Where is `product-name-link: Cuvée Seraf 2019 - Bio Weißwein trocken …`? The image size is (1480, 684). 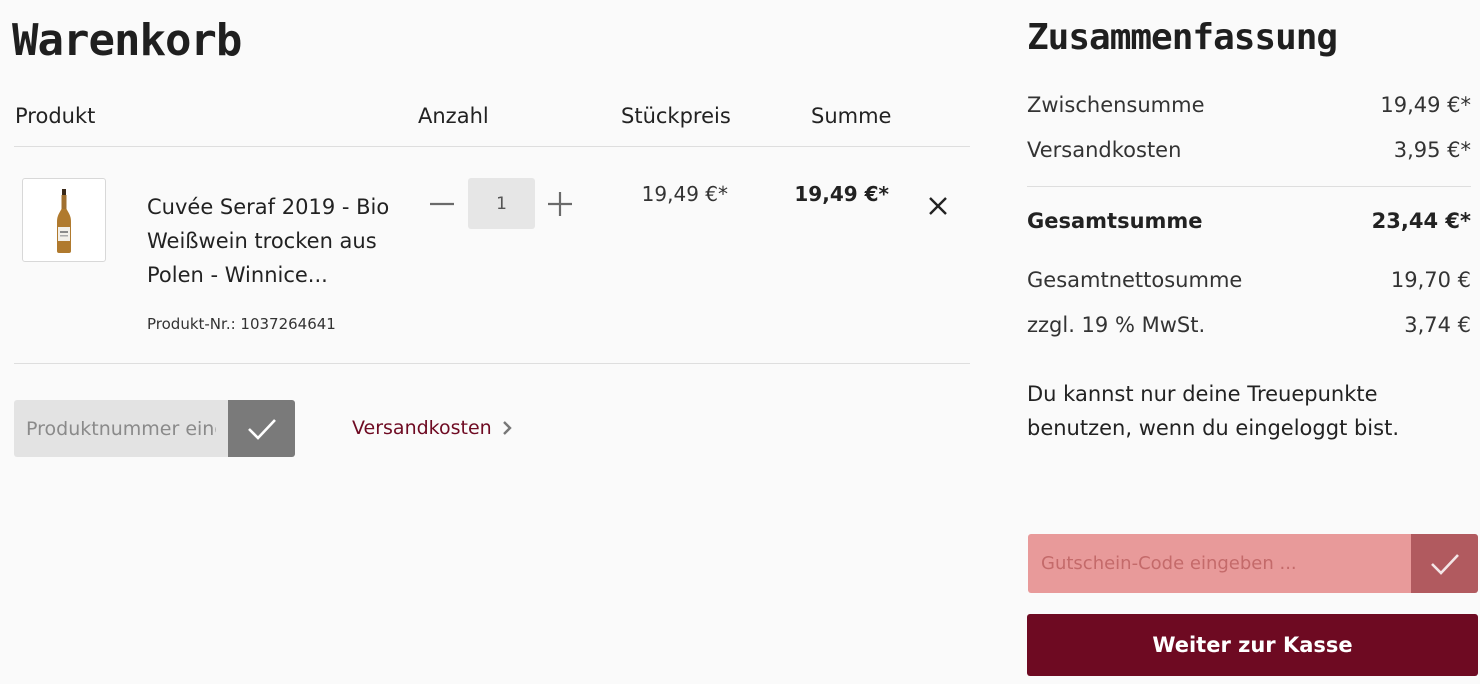 product-name-link: Cuvée Seraf 2019 - Bio Weißwein trocken … is located at coordinates (272, 241).